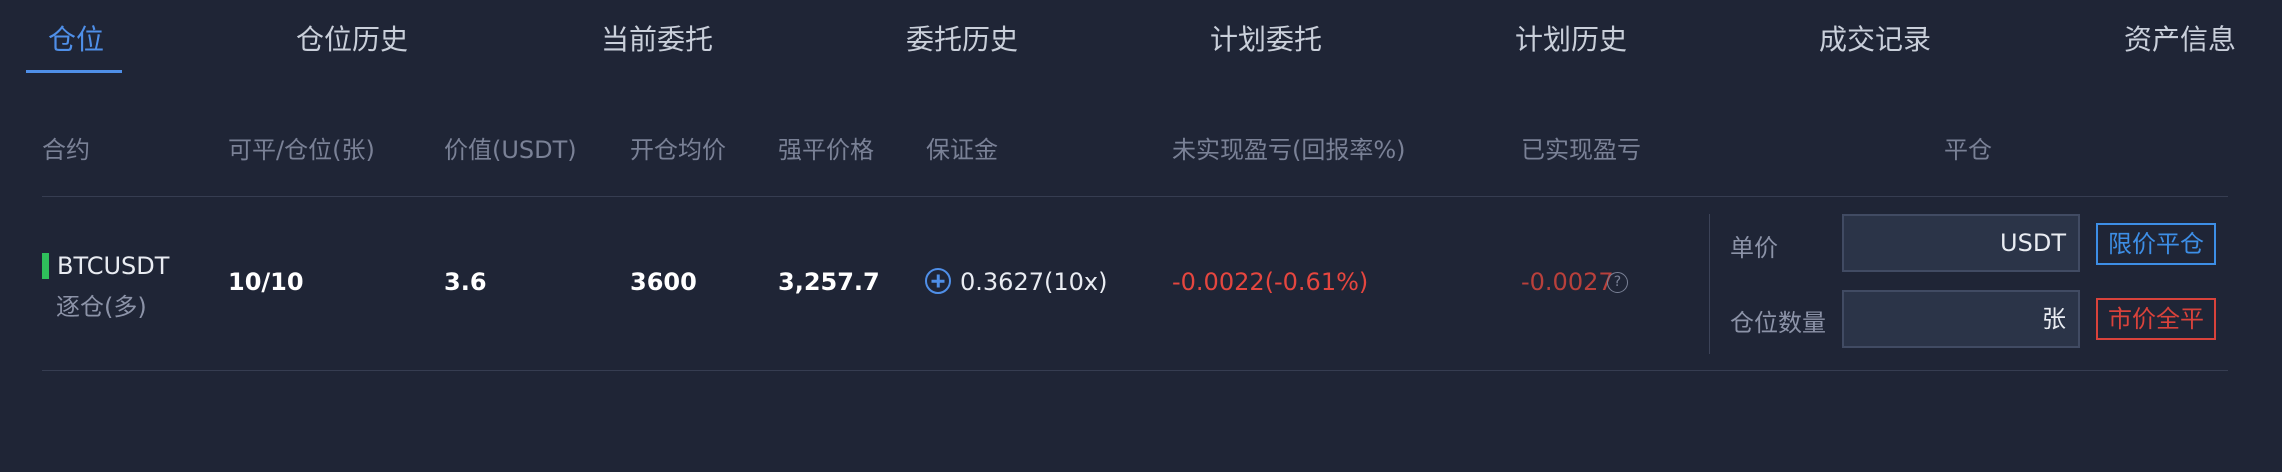  What do you see at coordinates (1266, 38) in the screenshot?
I see `tab-plan-orders: 计划委托` at bounding box center [1266, 38].